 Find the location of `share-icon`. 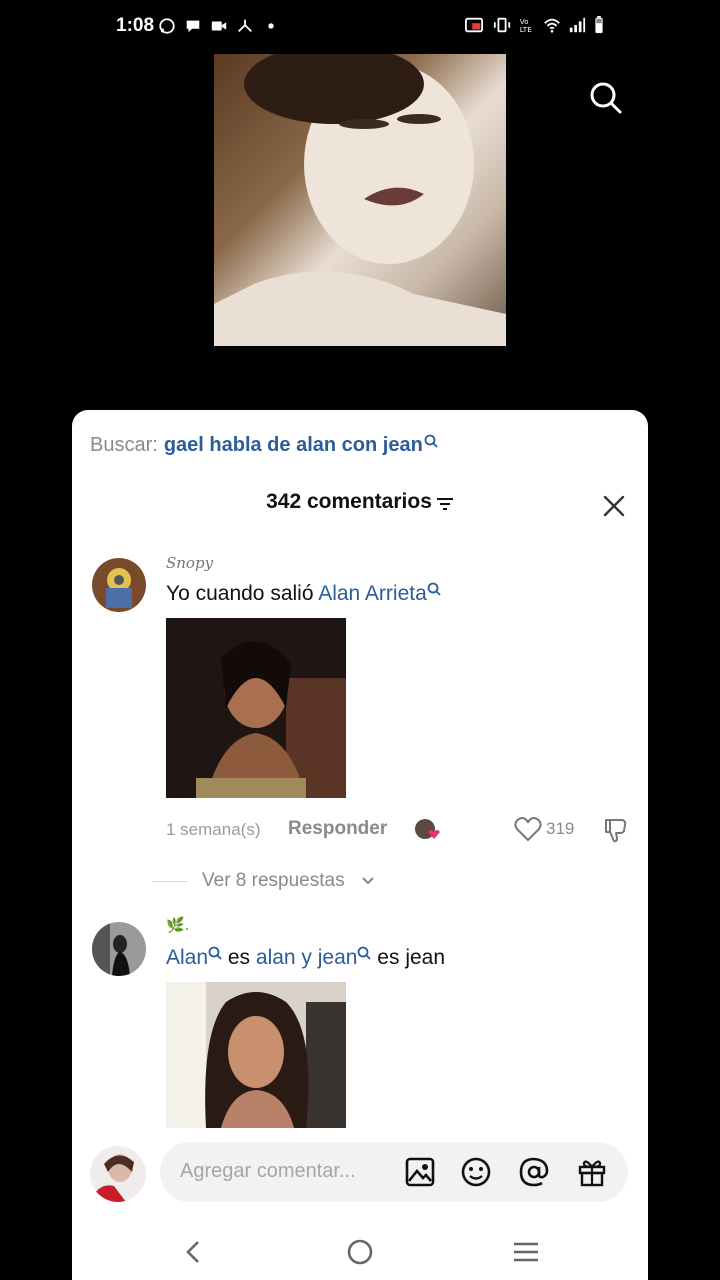

share-icon is located at coordinates (245, 26).